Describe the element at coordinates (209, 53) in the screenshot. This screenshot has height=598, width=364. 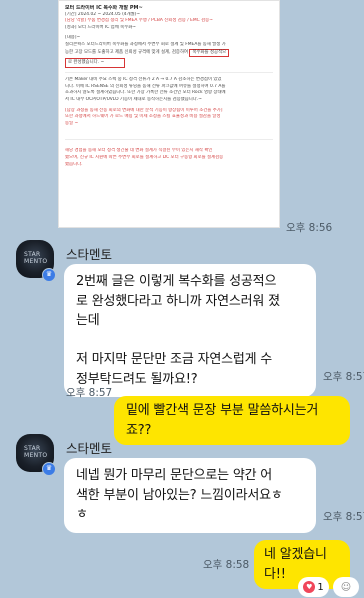
I see `highlight-box-inline: 복수화를 성공적으` at that location.